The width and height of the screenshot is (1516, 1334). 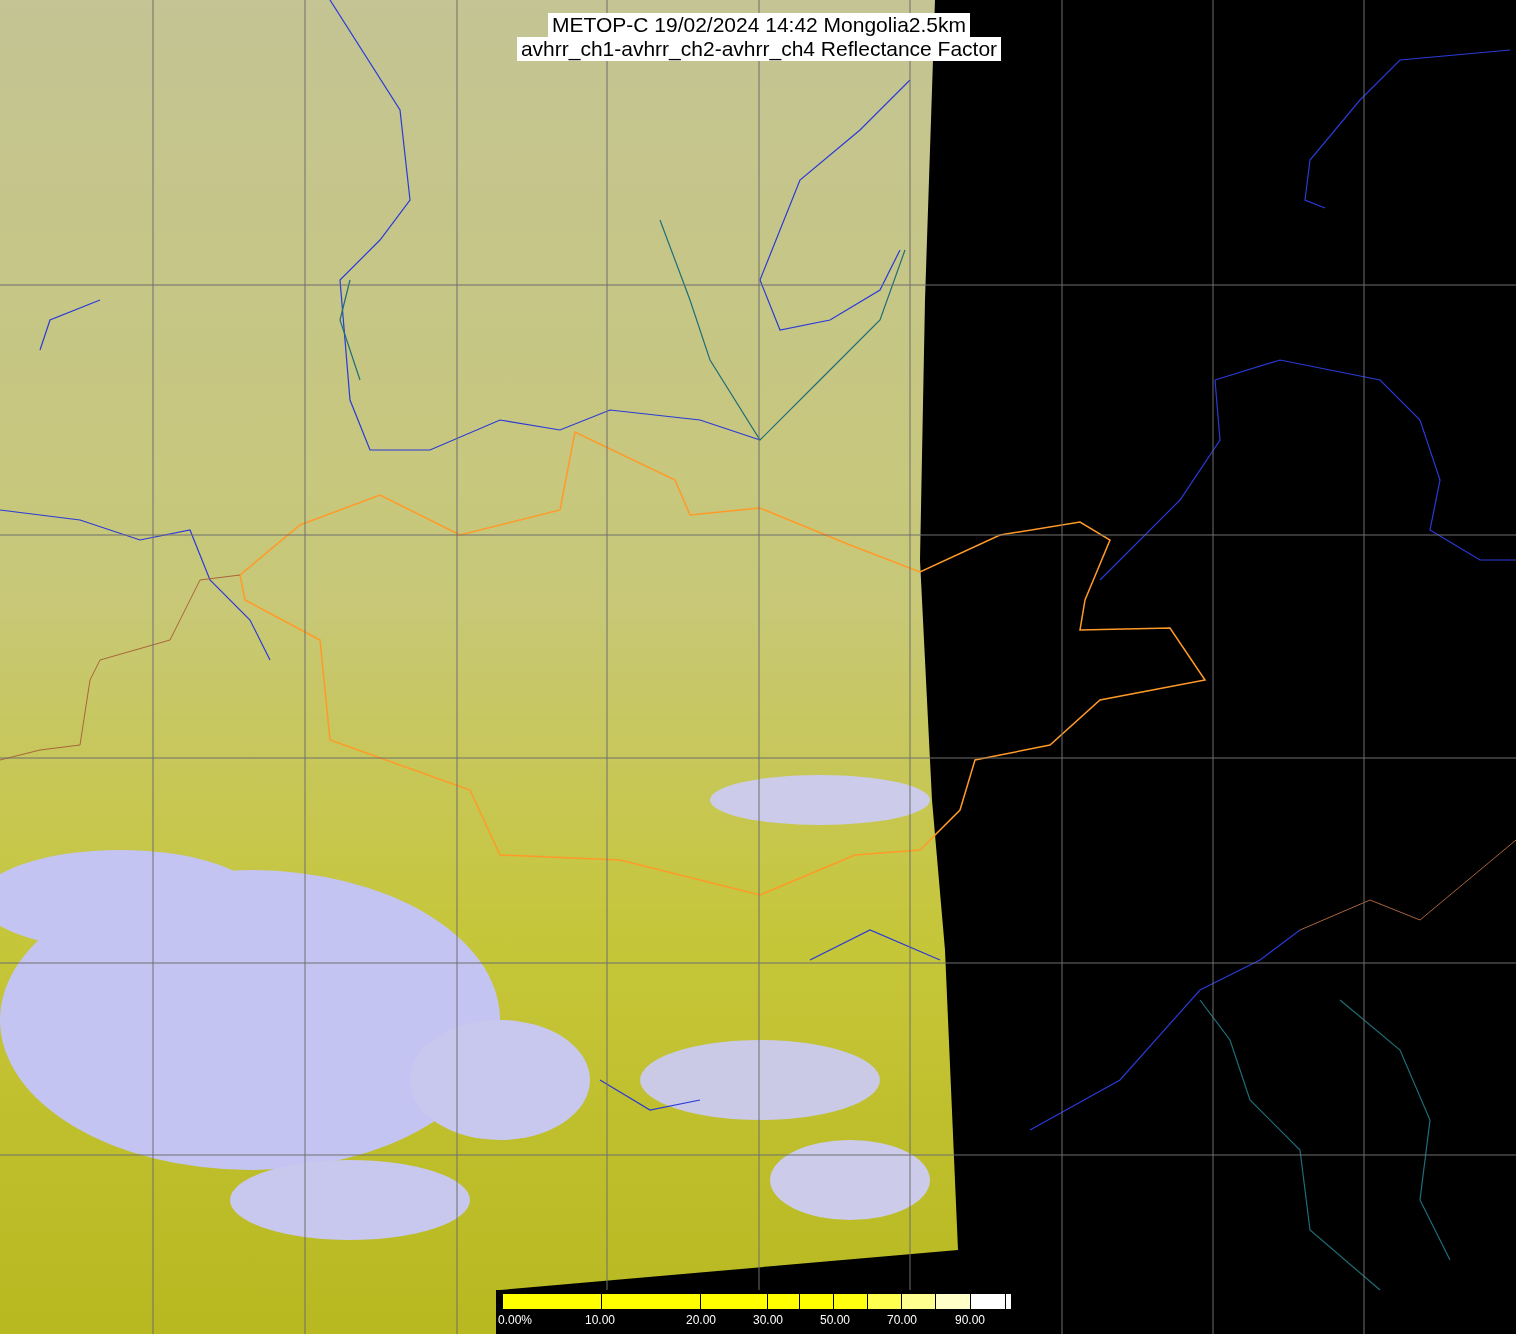 I want to click on colorbar-label: 70.00, so click(x=902, y=1320).